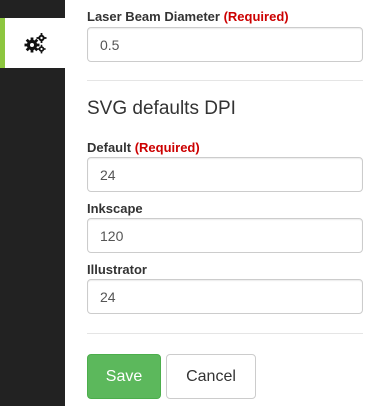 The height and width of the screenshot is (406, 367). I want to click on settings-tab, so click(32, 43).